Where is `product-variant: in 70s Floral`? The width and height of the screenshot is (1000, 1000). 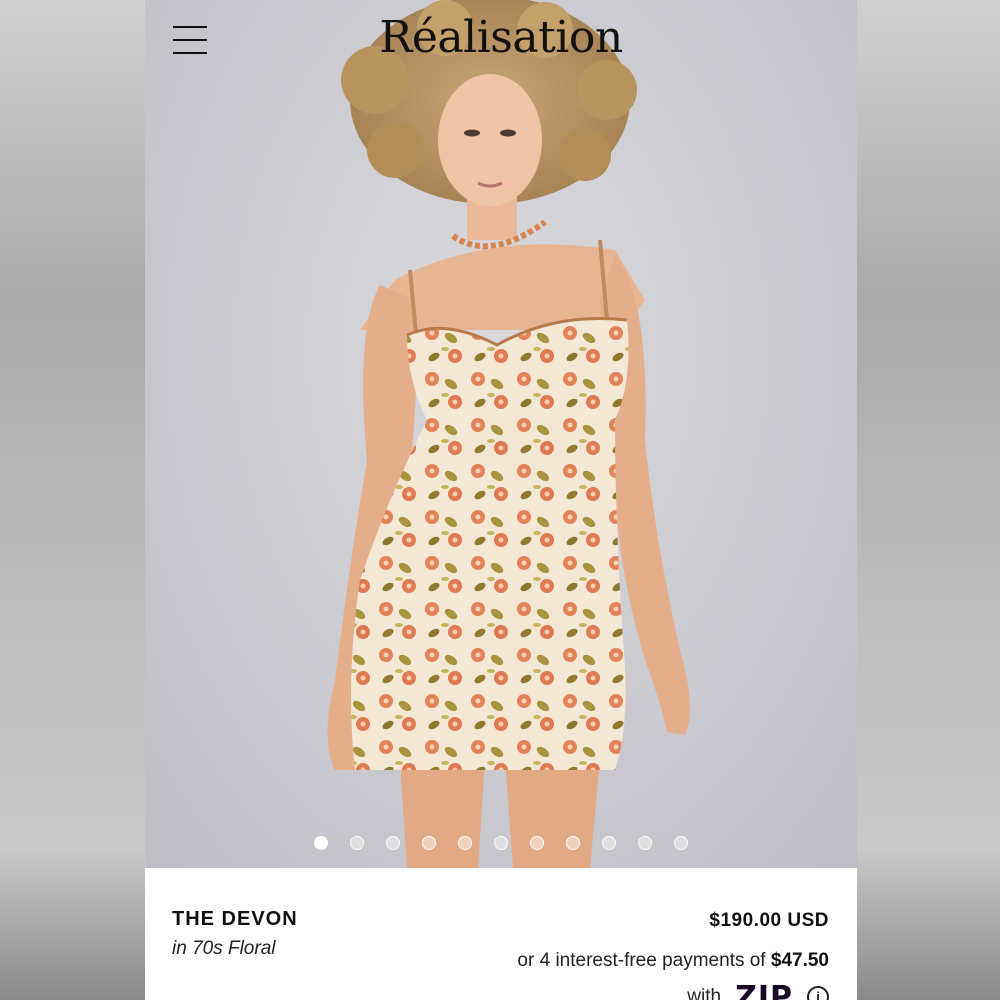
product-variant: in 70s Floral is located at coordinates (224, 948).